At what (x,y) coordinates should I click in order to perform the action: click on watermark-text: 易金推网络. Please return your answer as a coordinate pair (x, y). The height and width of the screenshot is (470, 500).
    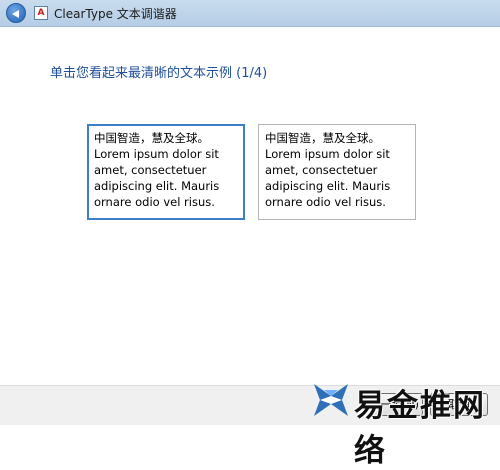
    Looking at the image, I should click on (420, 428).